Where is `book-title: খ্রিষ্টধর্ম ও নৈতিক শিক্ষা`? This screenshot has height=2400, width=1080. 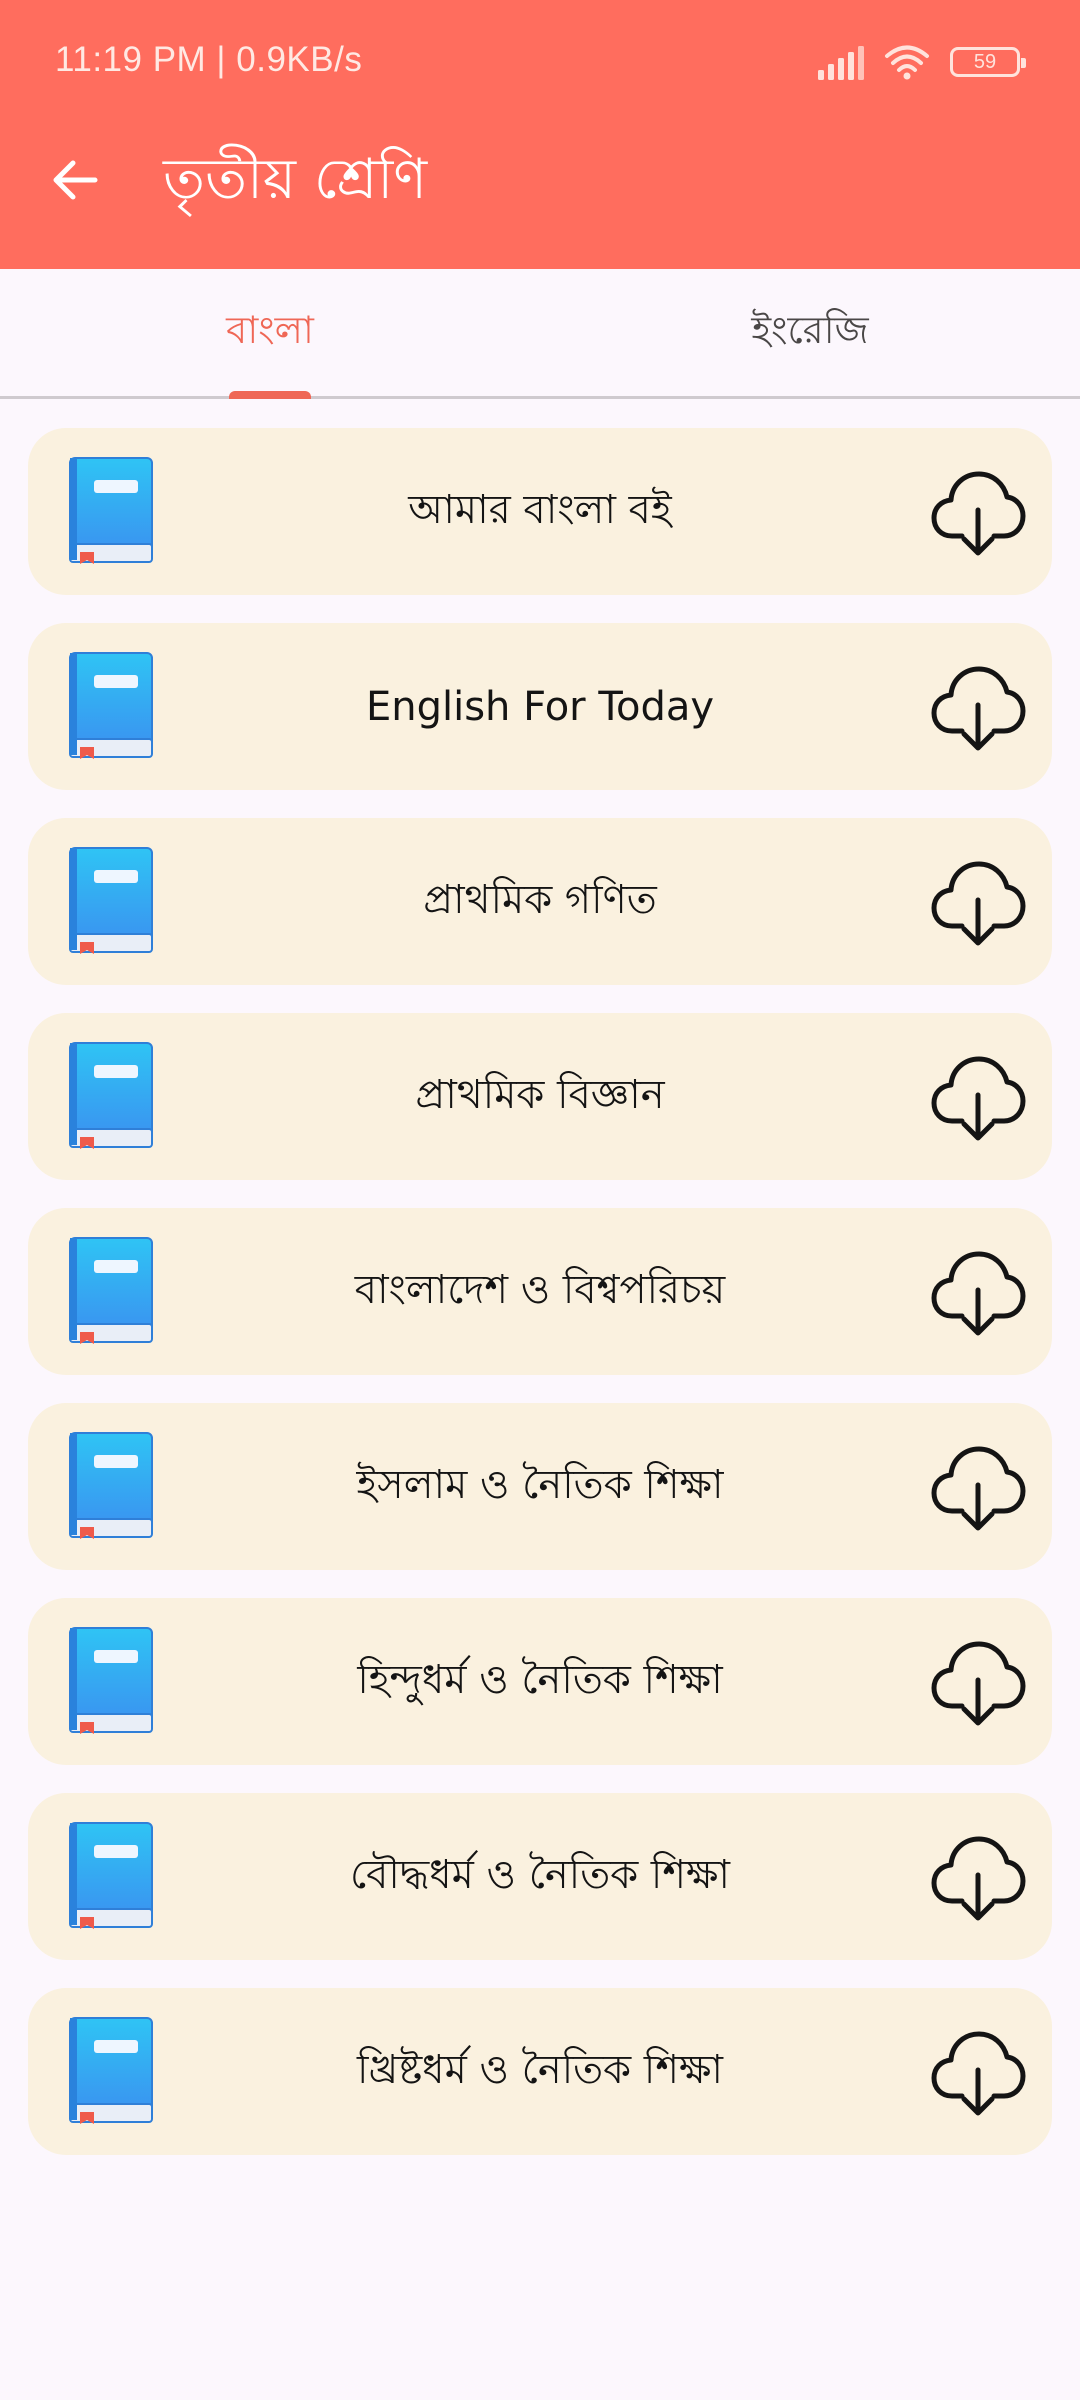
book-title: খ্রিষ্টধর্ম ও নৈতিক শিক্ষা is located at coordinates (540, 2070).